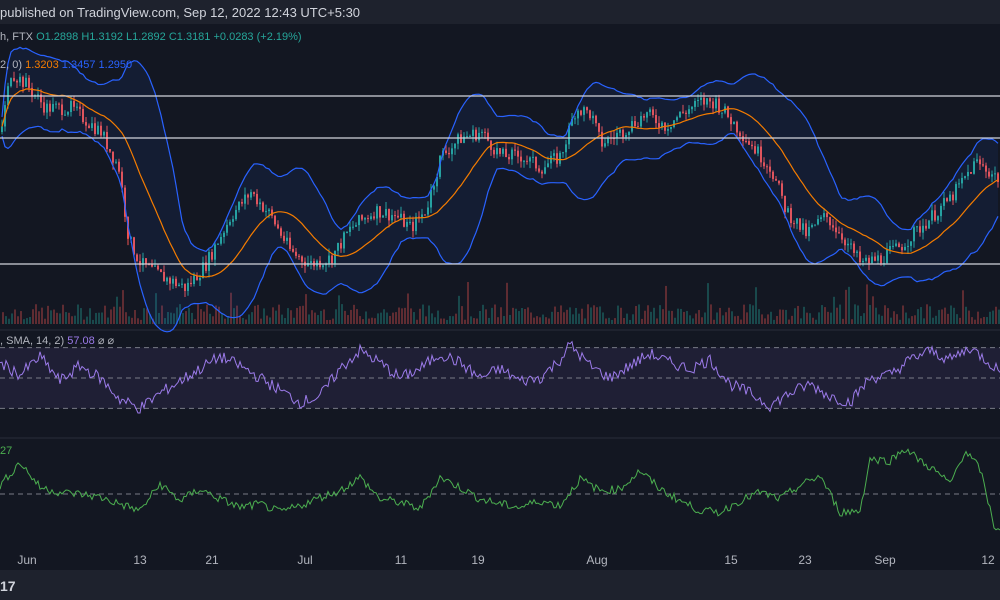  I want to click on third-pane-line, so click(500, 489).